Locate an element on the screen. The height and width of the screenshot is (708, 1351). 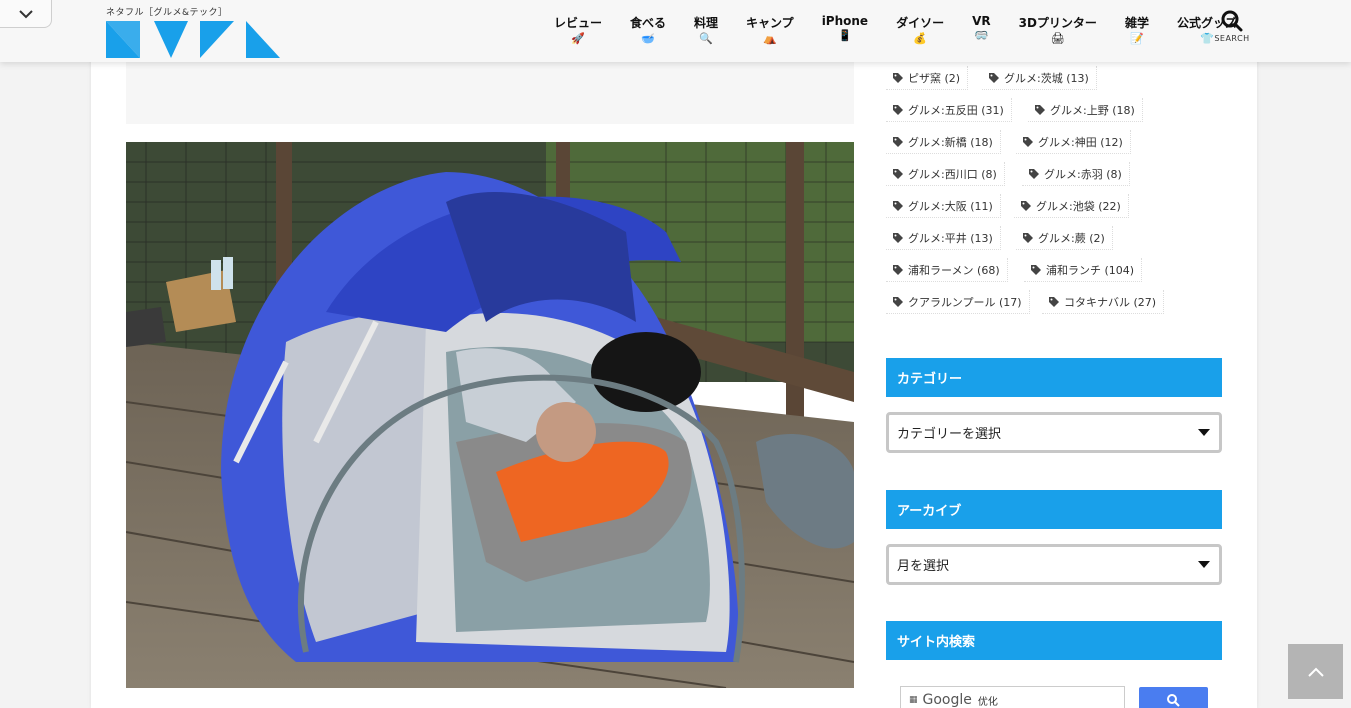
goggles-icon: 🥽 is located at coordinates (981, 35).